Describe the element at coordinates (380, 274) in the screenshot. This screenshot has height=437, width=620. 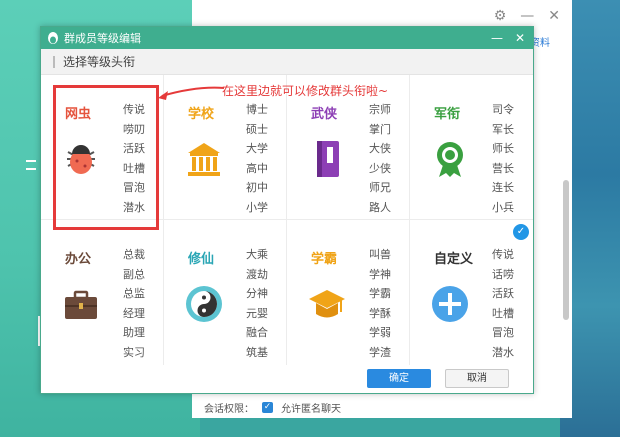
I see `level-title: 学神` at that location.